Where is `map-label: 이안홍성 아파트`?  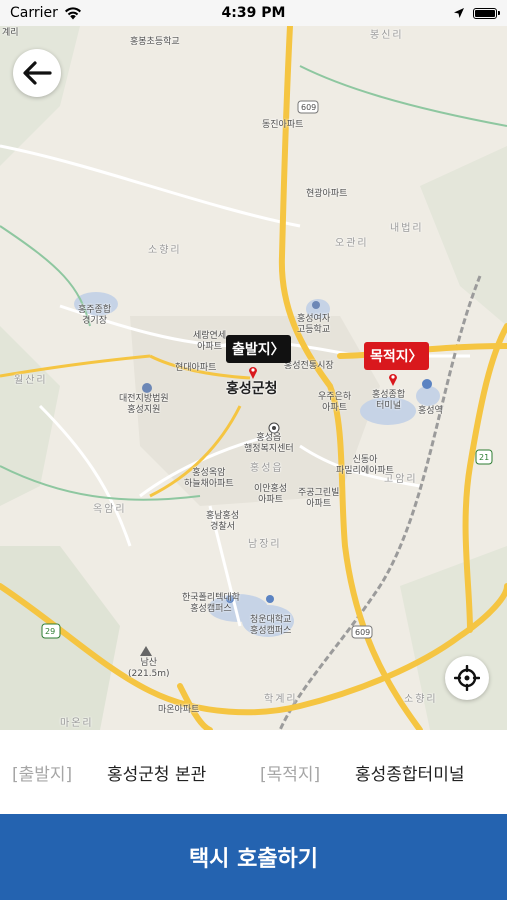
map-label: 이안홍성 아파트 is located at coordinates (271, 494).